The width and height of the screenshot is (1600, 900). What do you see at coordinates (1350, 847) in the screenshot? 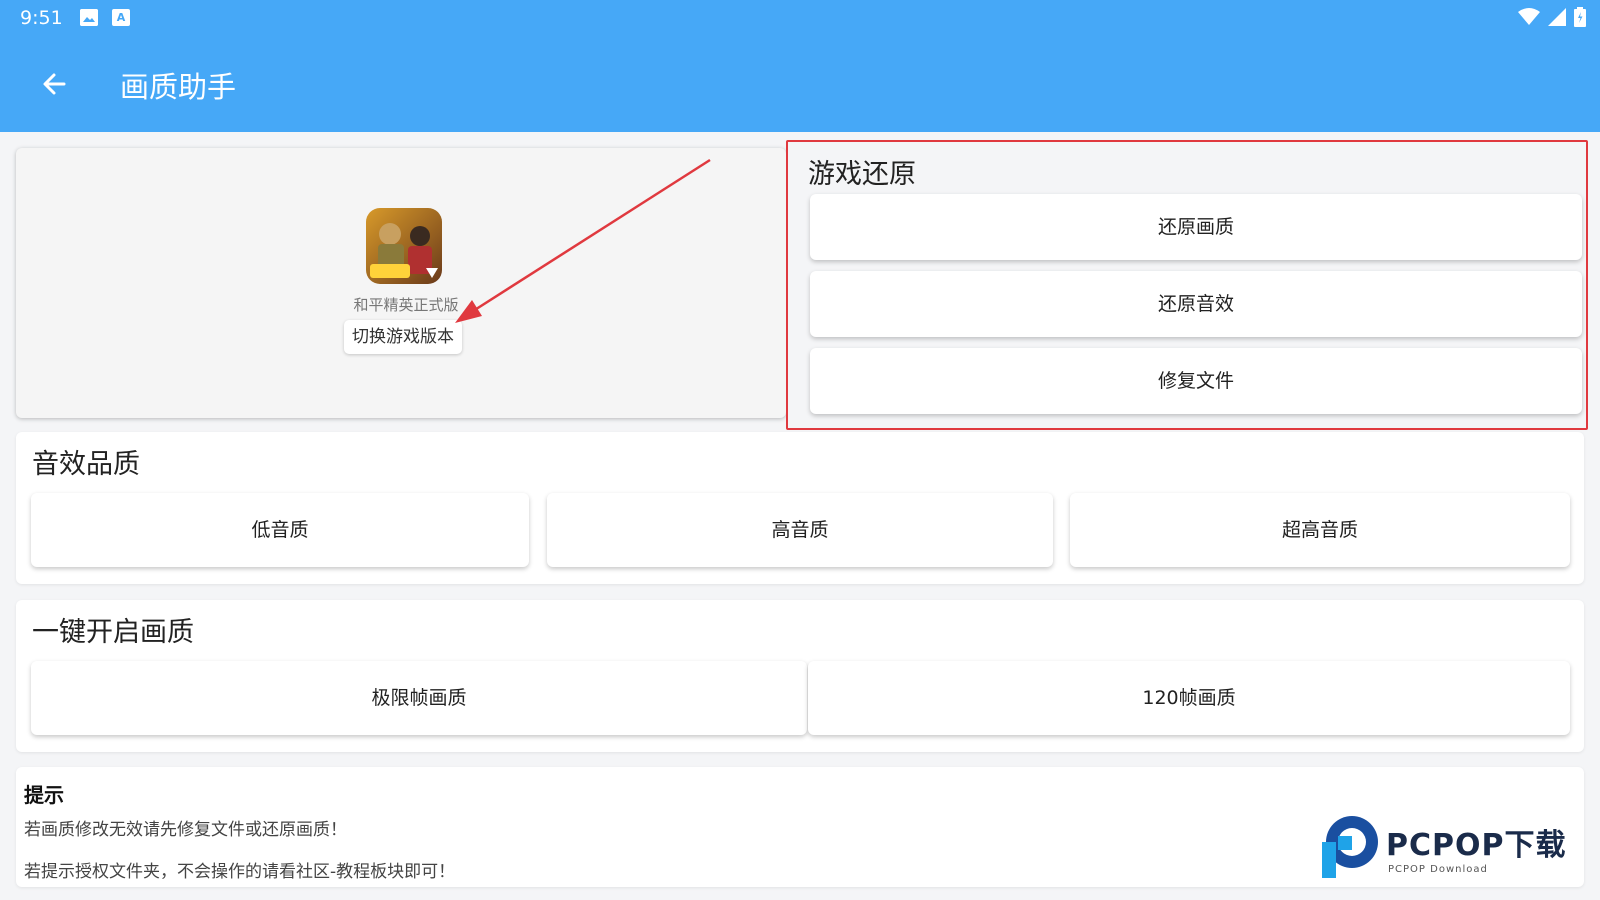
I see `pcpop-logo-icon` at bounding box center [1350, 847].